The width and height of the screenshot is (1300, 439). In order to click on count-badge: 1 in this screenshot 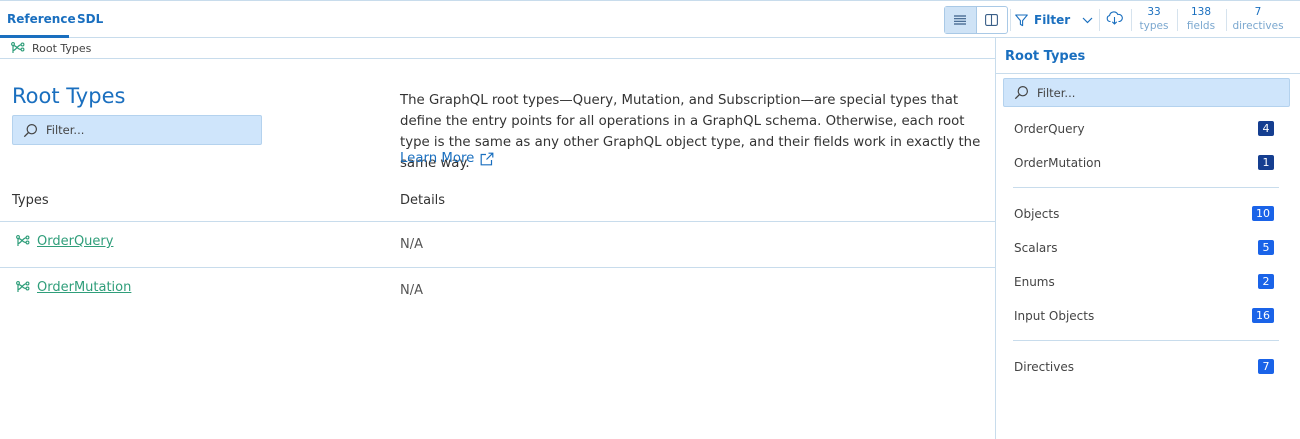, I will do `click(1266, 162)`.